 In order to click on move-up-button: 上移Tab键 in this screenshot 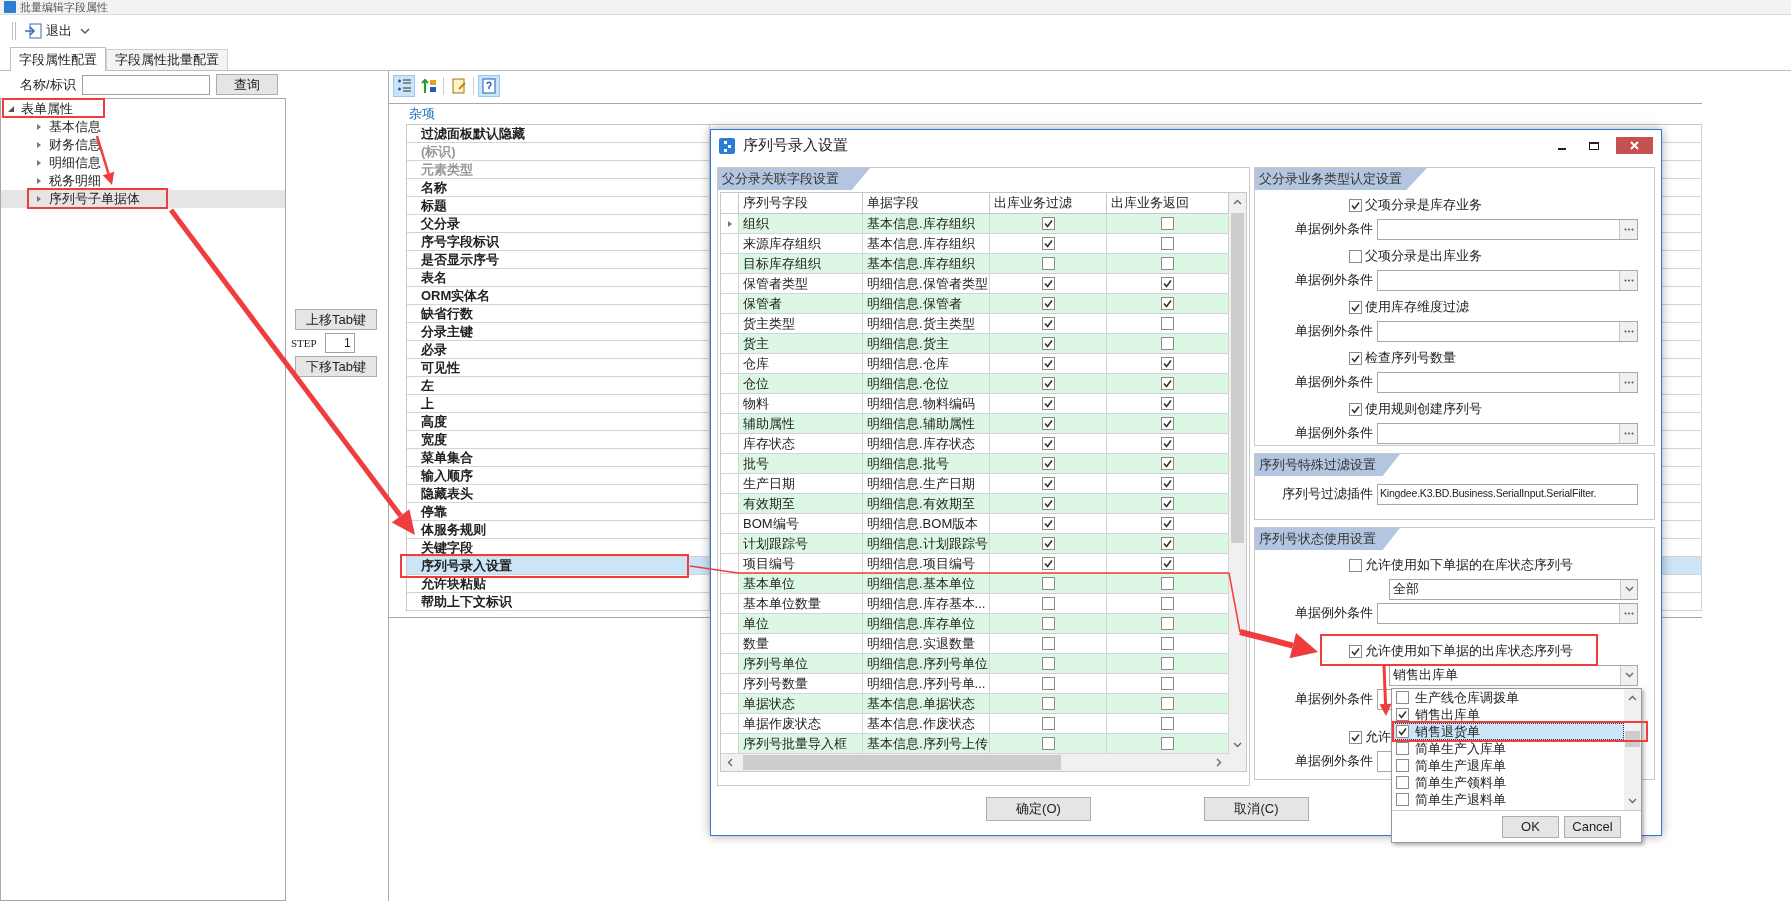, I will do `click(336, 319)`.